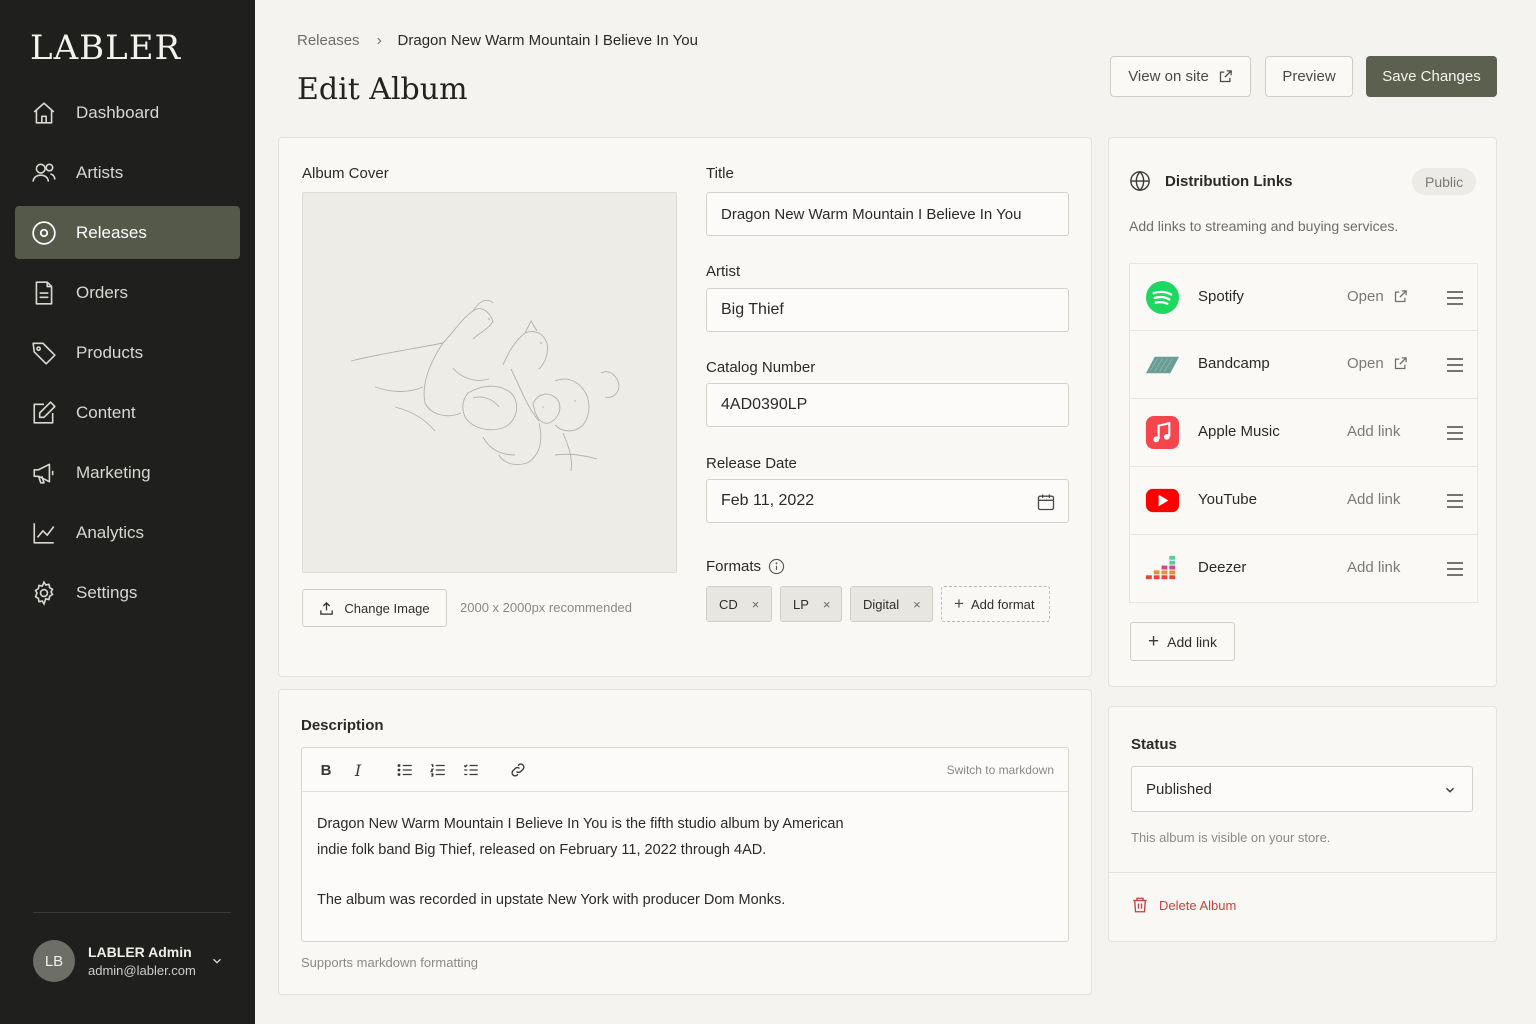 The image size is (1536, 1024). What do you see at coordinates (723, 271) in the screenshot?
I see `artist-label: Artist` at bounding box center [723, 271].